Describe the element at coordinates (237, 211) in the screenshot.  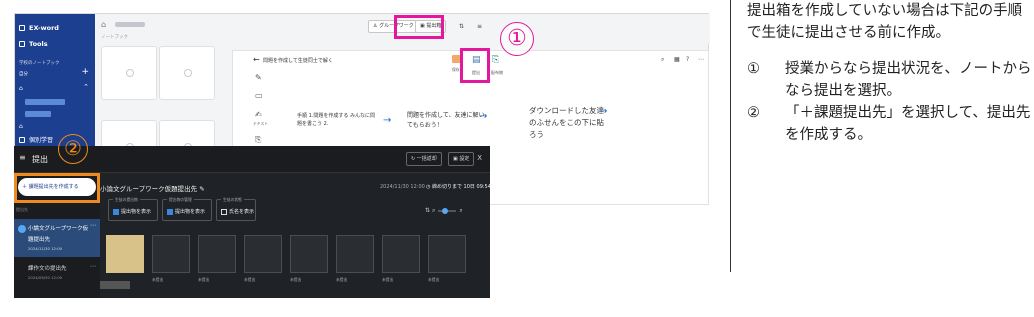
I see `show-names-checkbox: 氏名を表示` at that location.